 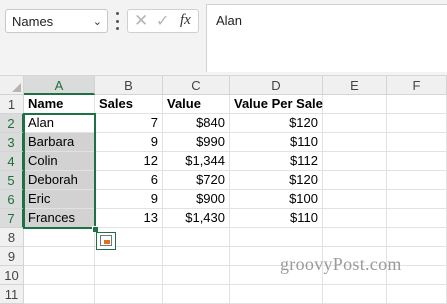 I want to click on header-cell-name: Name, so click(x=59, y=104).